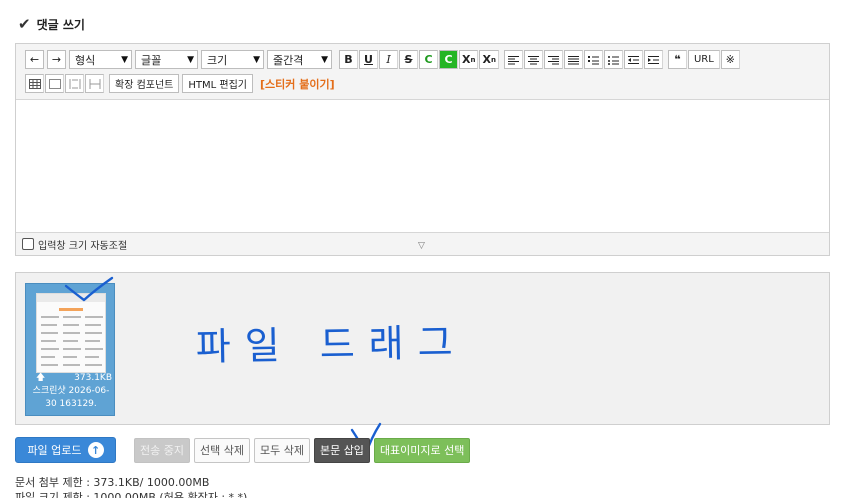 The image size is (843, 498). Describe the element at coordinates (573, 59) in the screenshot. I see `align-justify-icon` at that location.